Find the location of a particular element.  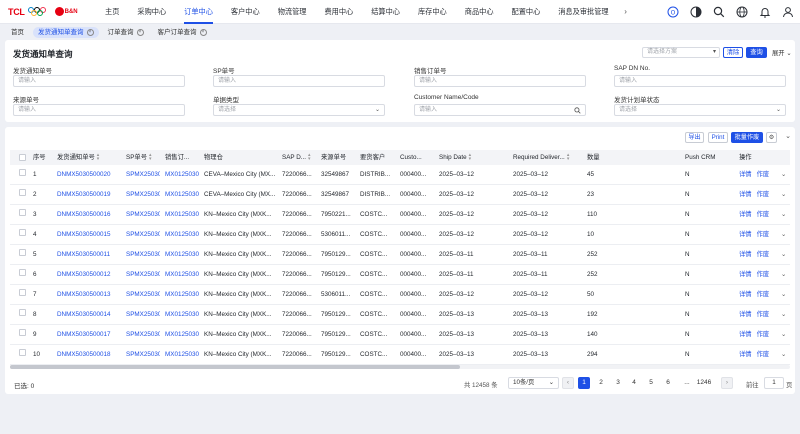

column-header: 发货通知单号 ▴ ▾ is located at coordinates (90, 157).